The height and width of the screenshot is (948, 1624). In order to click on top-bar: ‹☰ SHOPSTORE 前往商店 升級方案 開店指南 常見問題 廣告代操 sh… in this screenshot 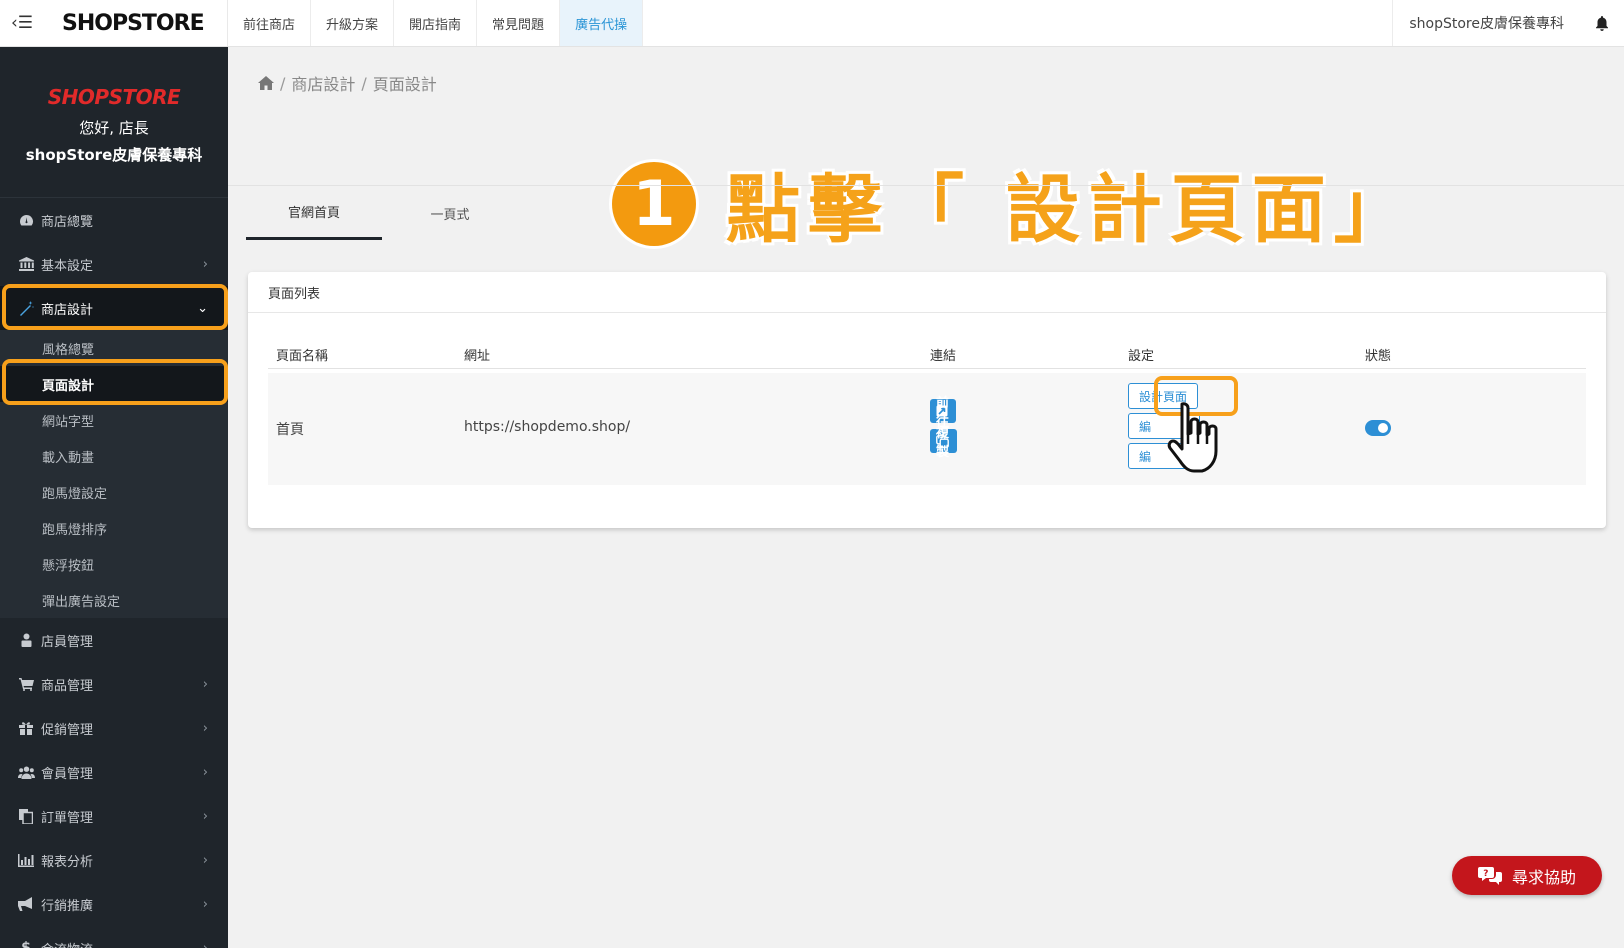, I will do `click(812, 23)`.